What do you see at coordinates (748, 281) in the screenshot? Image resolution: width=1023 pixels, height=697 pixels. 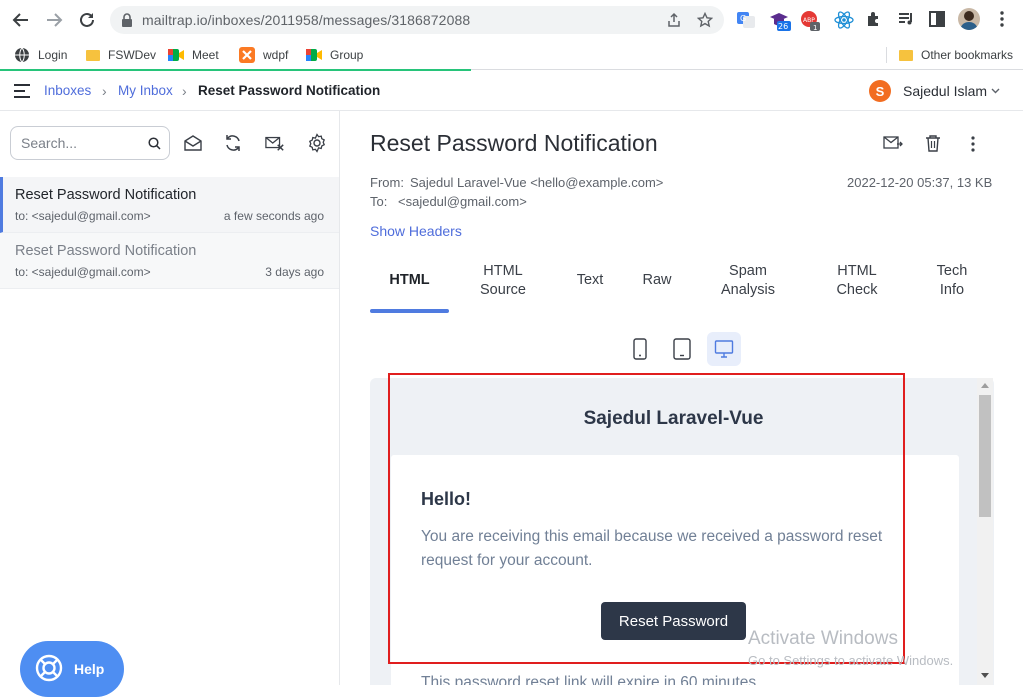 I see `tab-spam-analysis: Spam Analysis` at bounding box center [748, 281].